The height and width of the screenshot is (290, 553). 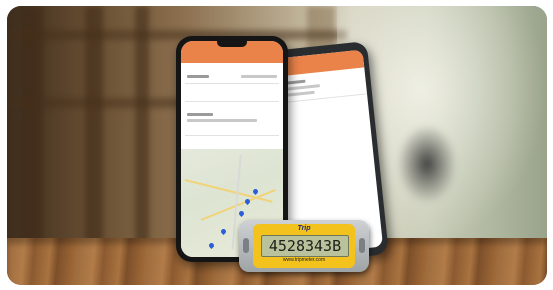 I want to click on mileage-tracker-device: Trip 4528343B www.tripmeter.com, so click(x=304, y=246).